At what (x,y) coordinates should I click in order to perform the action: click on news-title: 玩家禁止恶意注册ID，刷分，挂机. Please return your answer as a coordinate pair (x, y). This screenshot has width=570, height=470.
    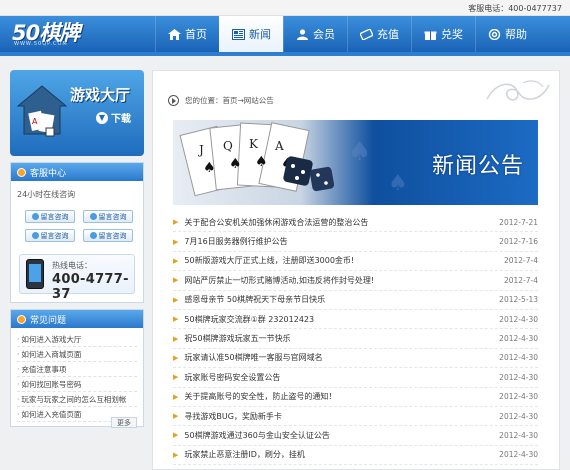
    Looking at the image, I should click on (337, 454).